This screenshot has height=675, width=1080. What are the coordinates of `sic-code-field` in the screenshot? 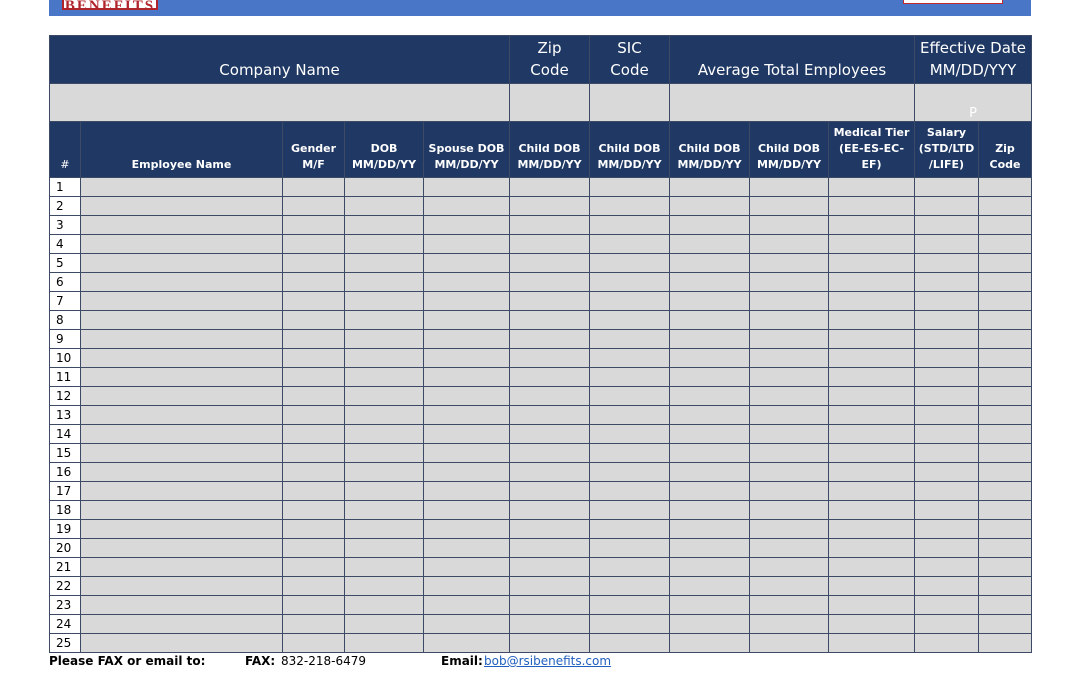 It's located at (629, 102).